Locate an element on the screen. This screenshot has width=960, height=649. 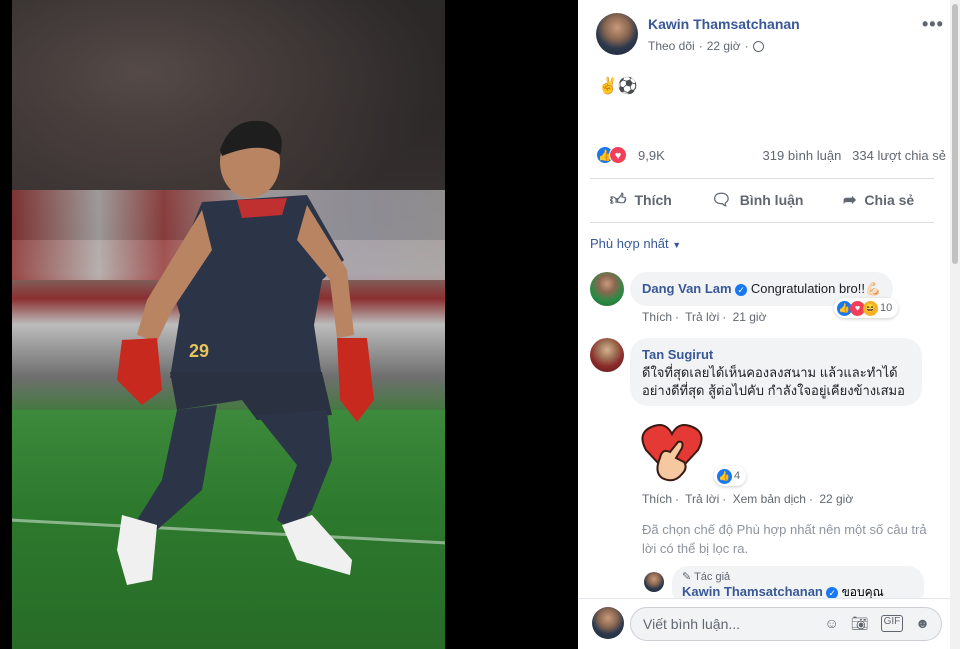
comment-reactions: 👍 4 is located at coordinates (730, 476).